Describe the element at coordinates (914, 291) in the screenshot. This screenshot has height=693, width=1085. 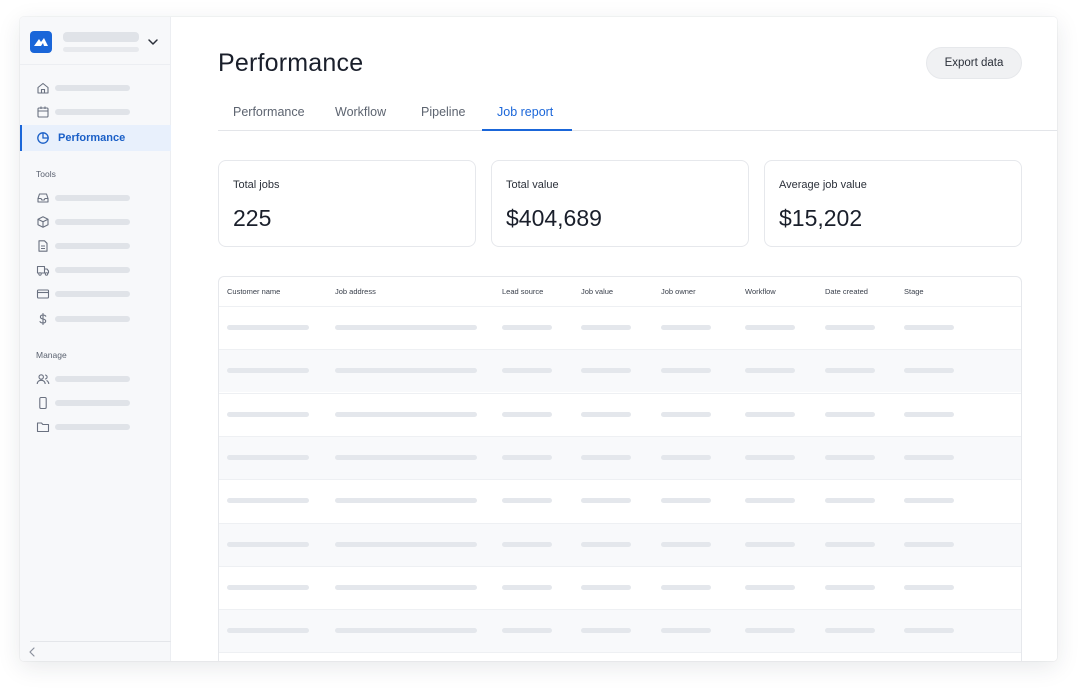
I see `column-header-stage: Stage` at that location.